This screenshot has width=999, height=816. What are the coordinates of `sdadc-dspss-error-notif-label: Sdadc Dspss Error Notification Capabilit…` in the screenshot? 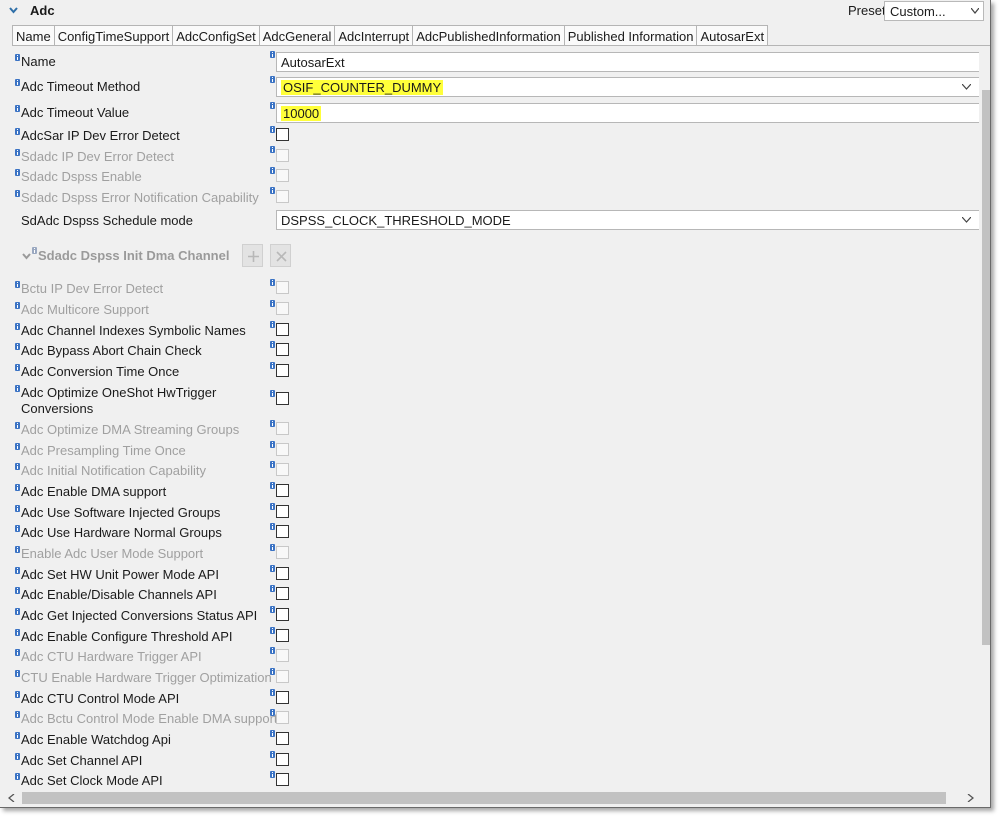 It's located at (140, 197).